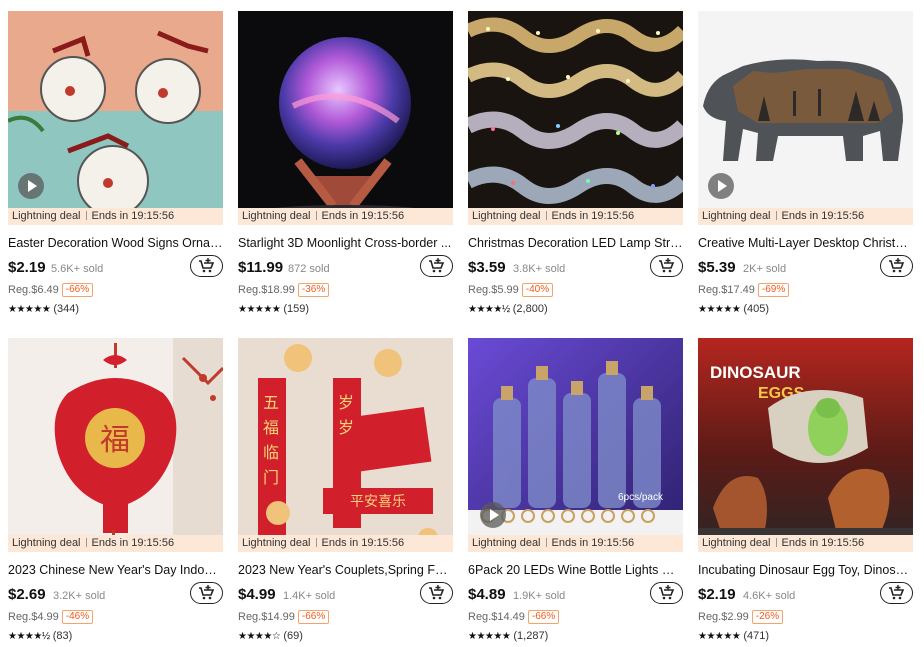  What do you see at coordinates (530, 309) in the screenshot?
I see `review-count: (2,800)` at bounding box center [530, 309].